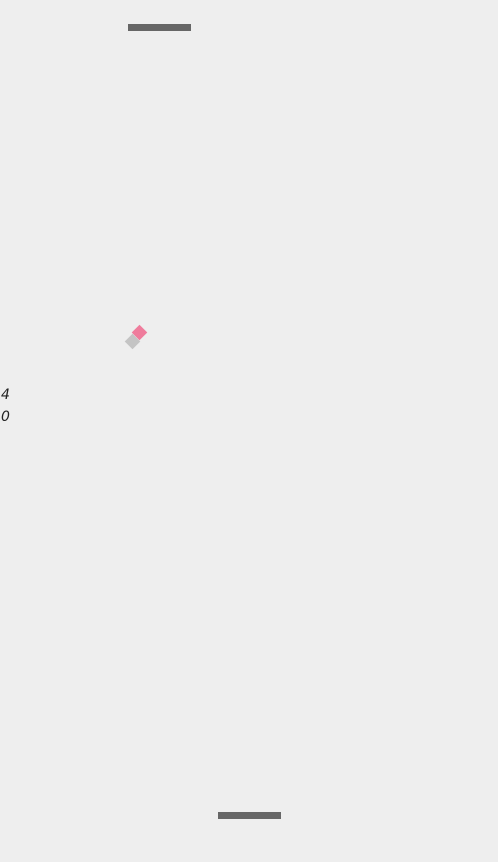  What do you see at coordinates (159, 27) in the screenshot?
I see `top-paddle` at bounding box center [159, 27].